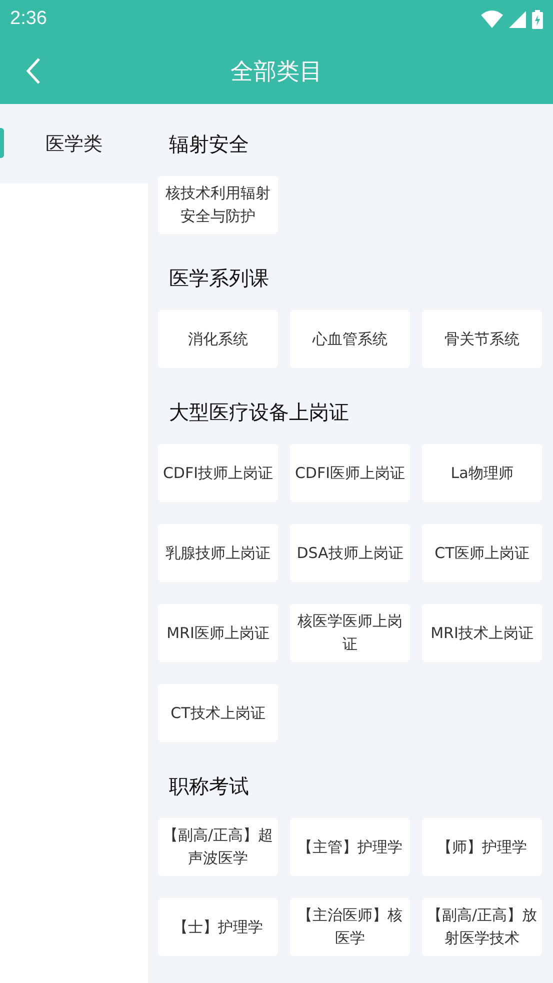 This screenshot has height=983, width=553. Describe the element at coordinates (350, 927) in the screenshot. I see `category-button: 【主治医师】核医学` at that location.